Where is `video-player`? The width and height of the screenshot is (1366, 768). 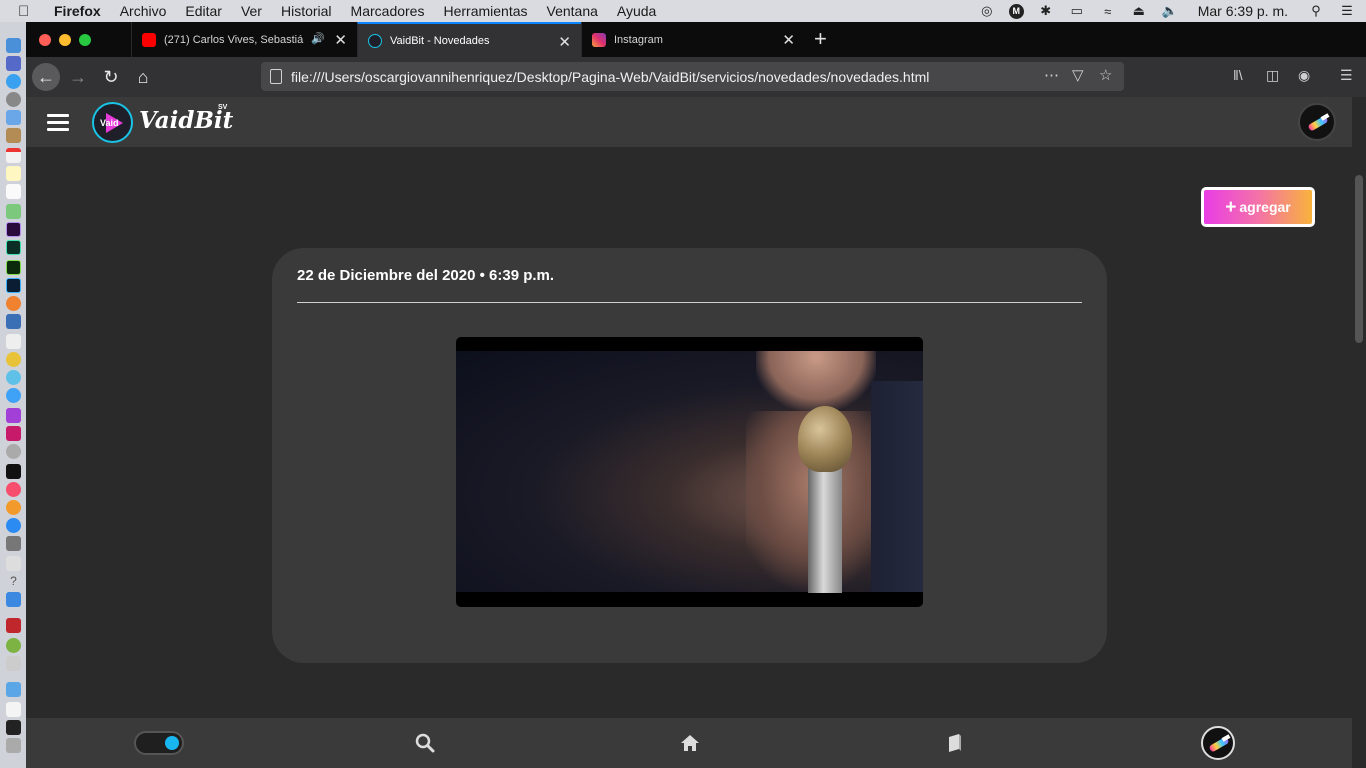
video-player is located at coordinates (689, 472).